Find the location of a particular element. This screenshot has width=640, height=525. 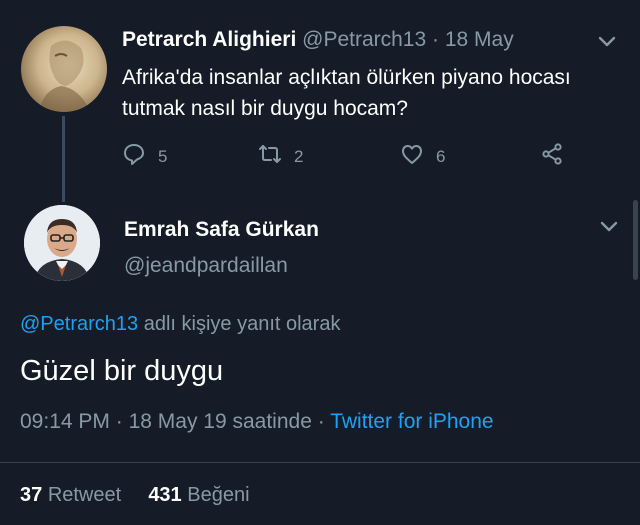

tweet-date: 18 May 19 saatinde is located at coordinates (220, 421).